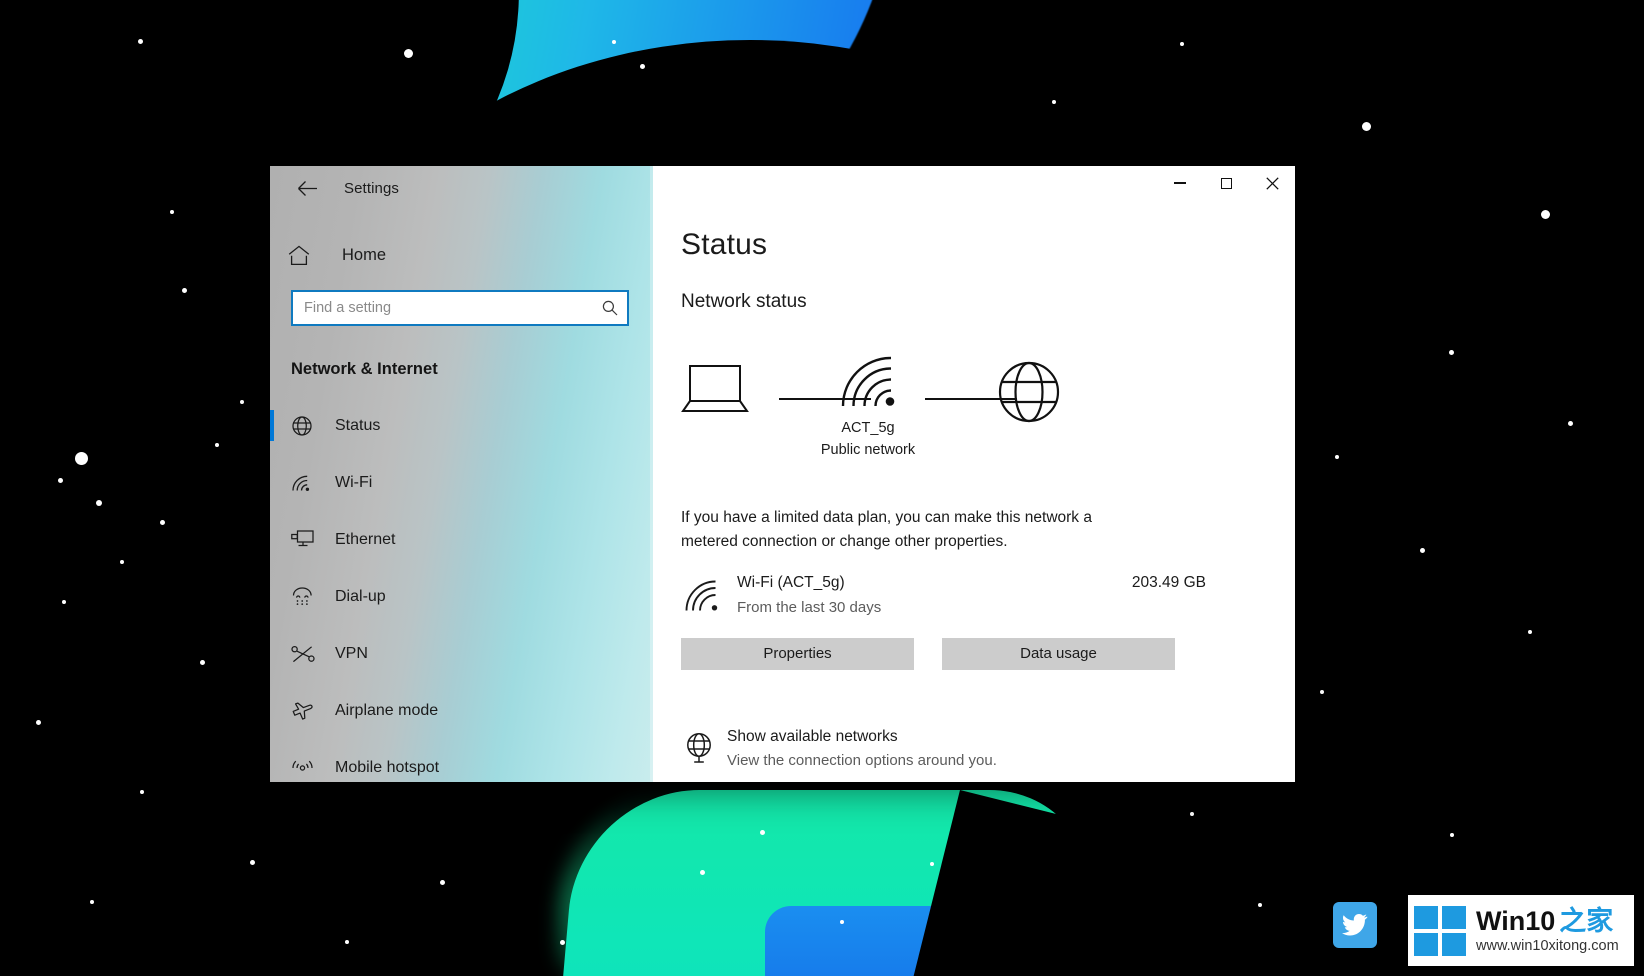 Image resolution: width=1644 pixels, height=976 pixels. Describe the element at coordinates (311, 768) in the screenshot. I see `hotspot-icon` at that location.